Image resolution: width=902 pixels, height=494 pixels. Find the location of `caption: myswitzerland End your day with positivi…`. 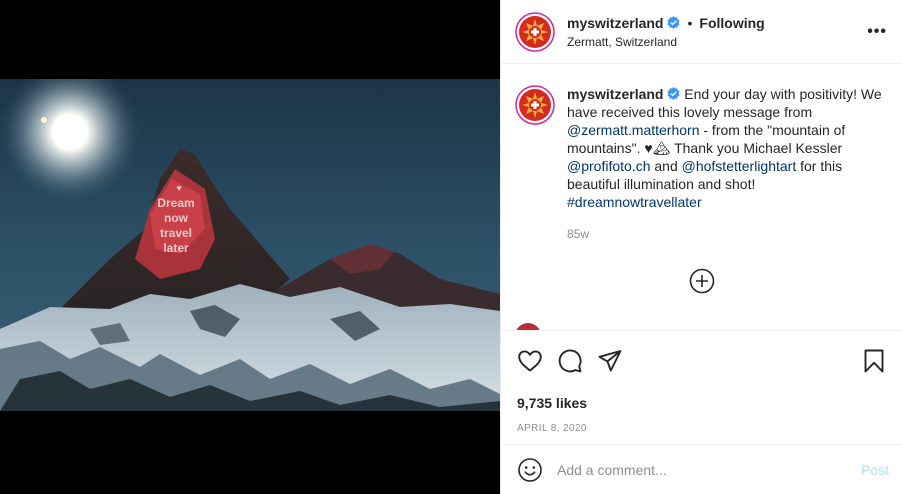

caption: myswitzerland End your day with positivi… is located at coordinates (701, 164).